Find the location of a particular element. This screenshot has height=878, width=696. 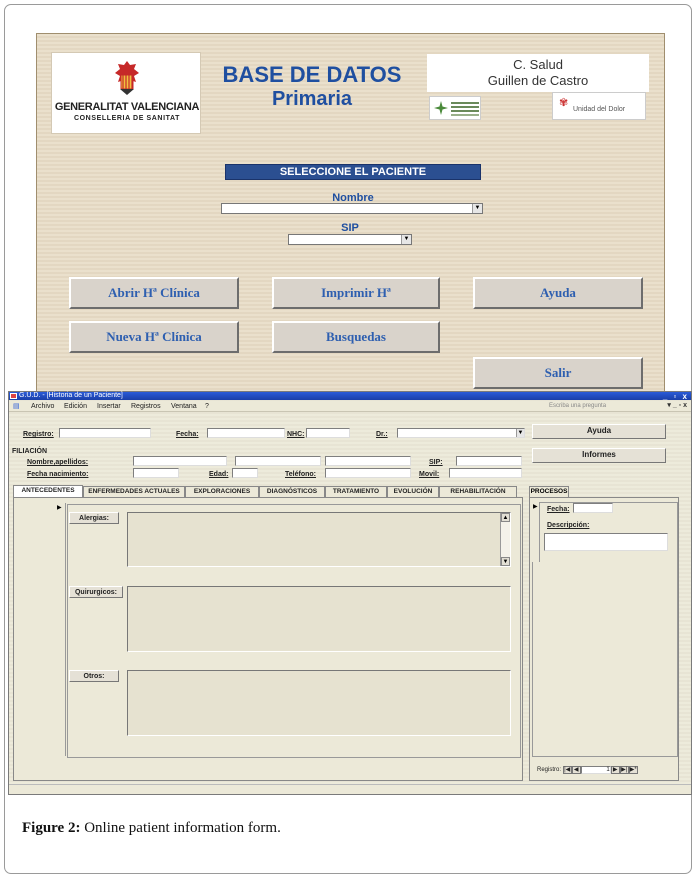

record-navigation: Registro: |◀ ◀ 1 ▶ ▶| ▶* is located at coordinates (610, 770).